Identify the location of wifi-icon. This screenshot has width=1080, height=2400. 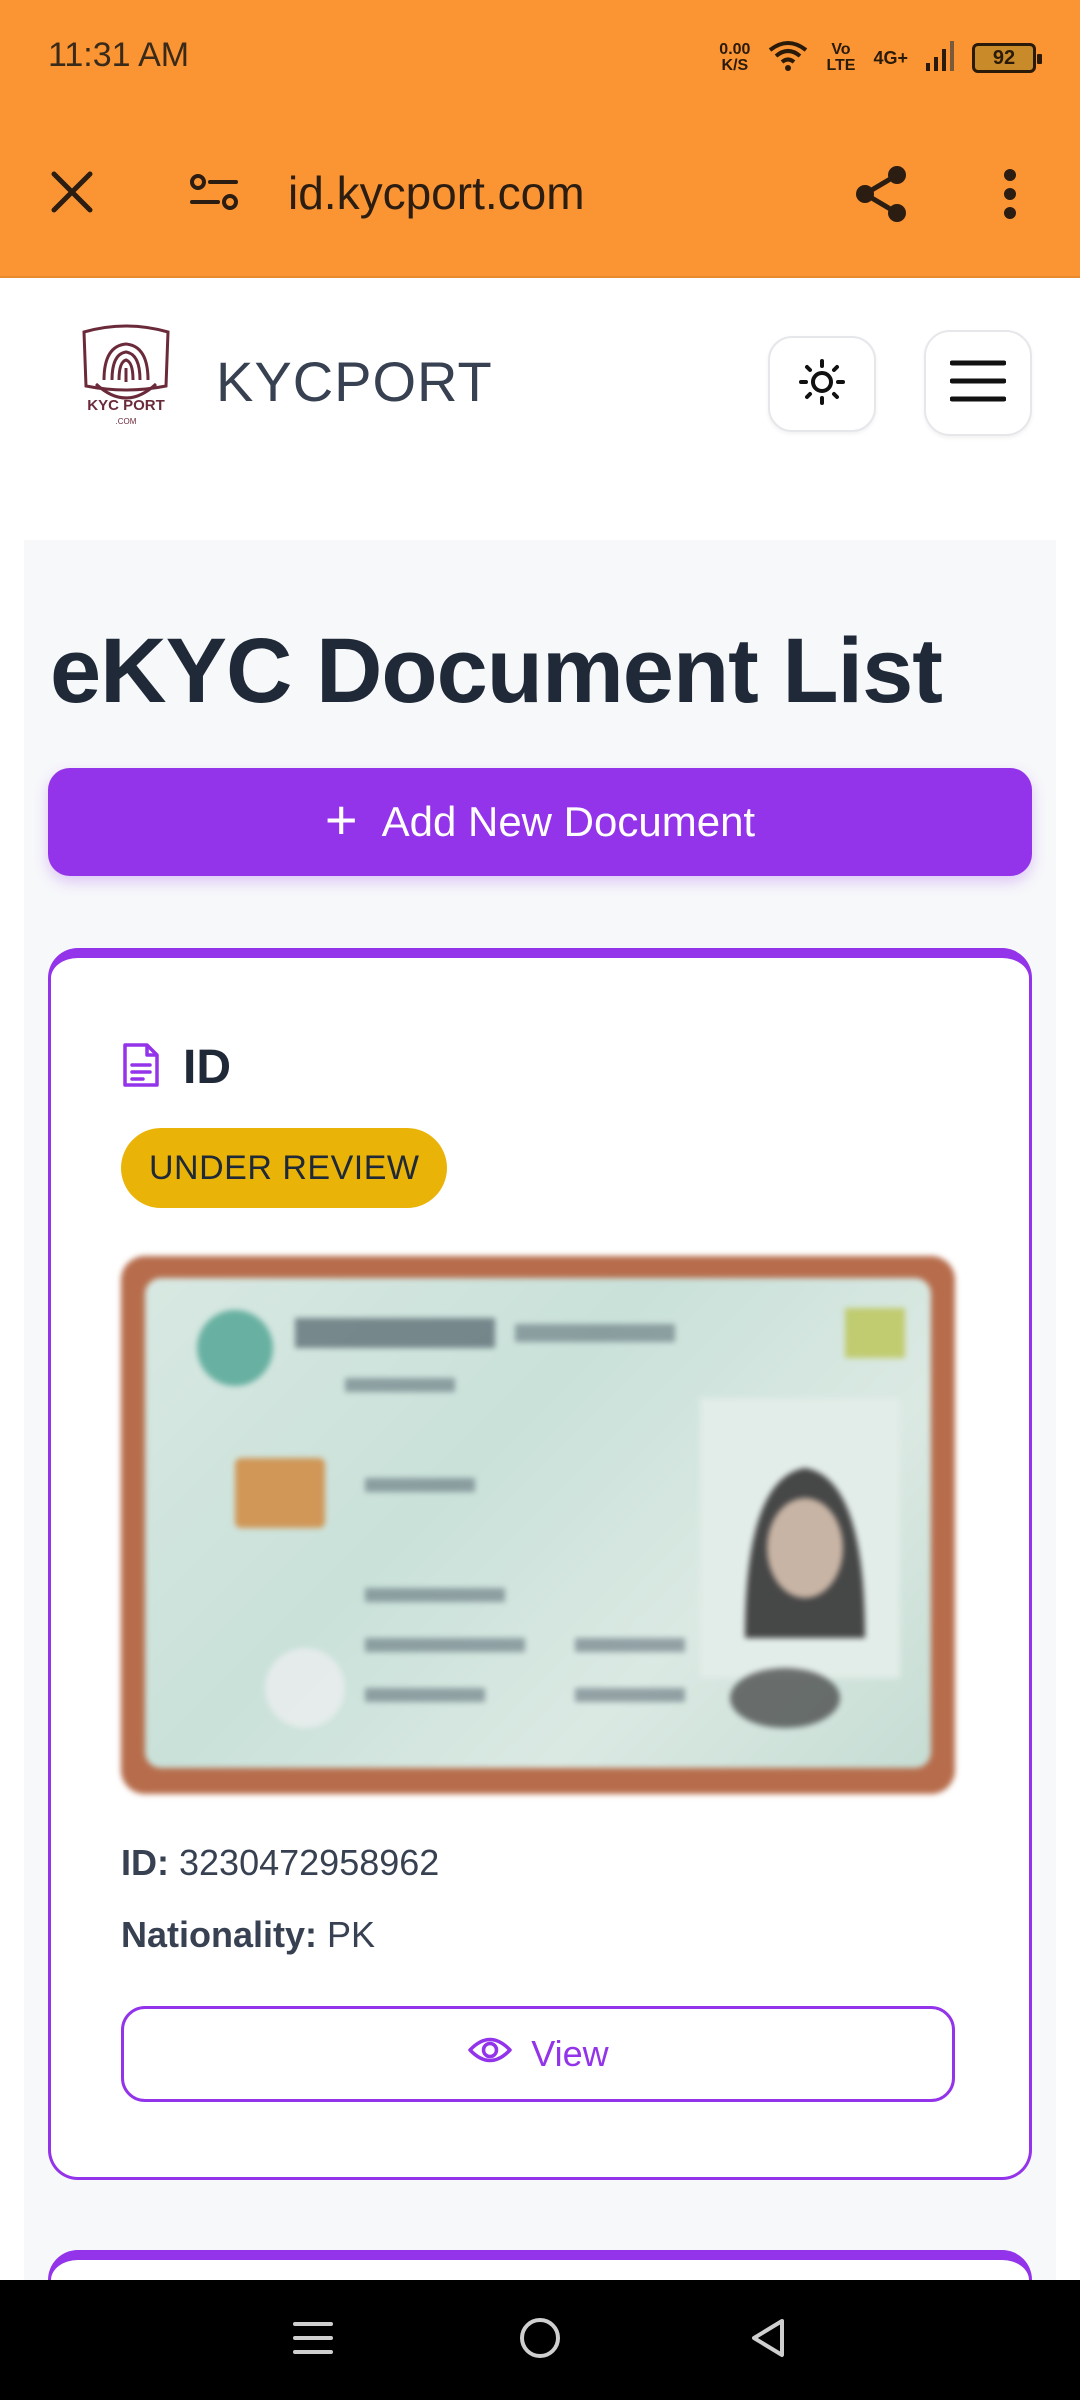
(788, 58).